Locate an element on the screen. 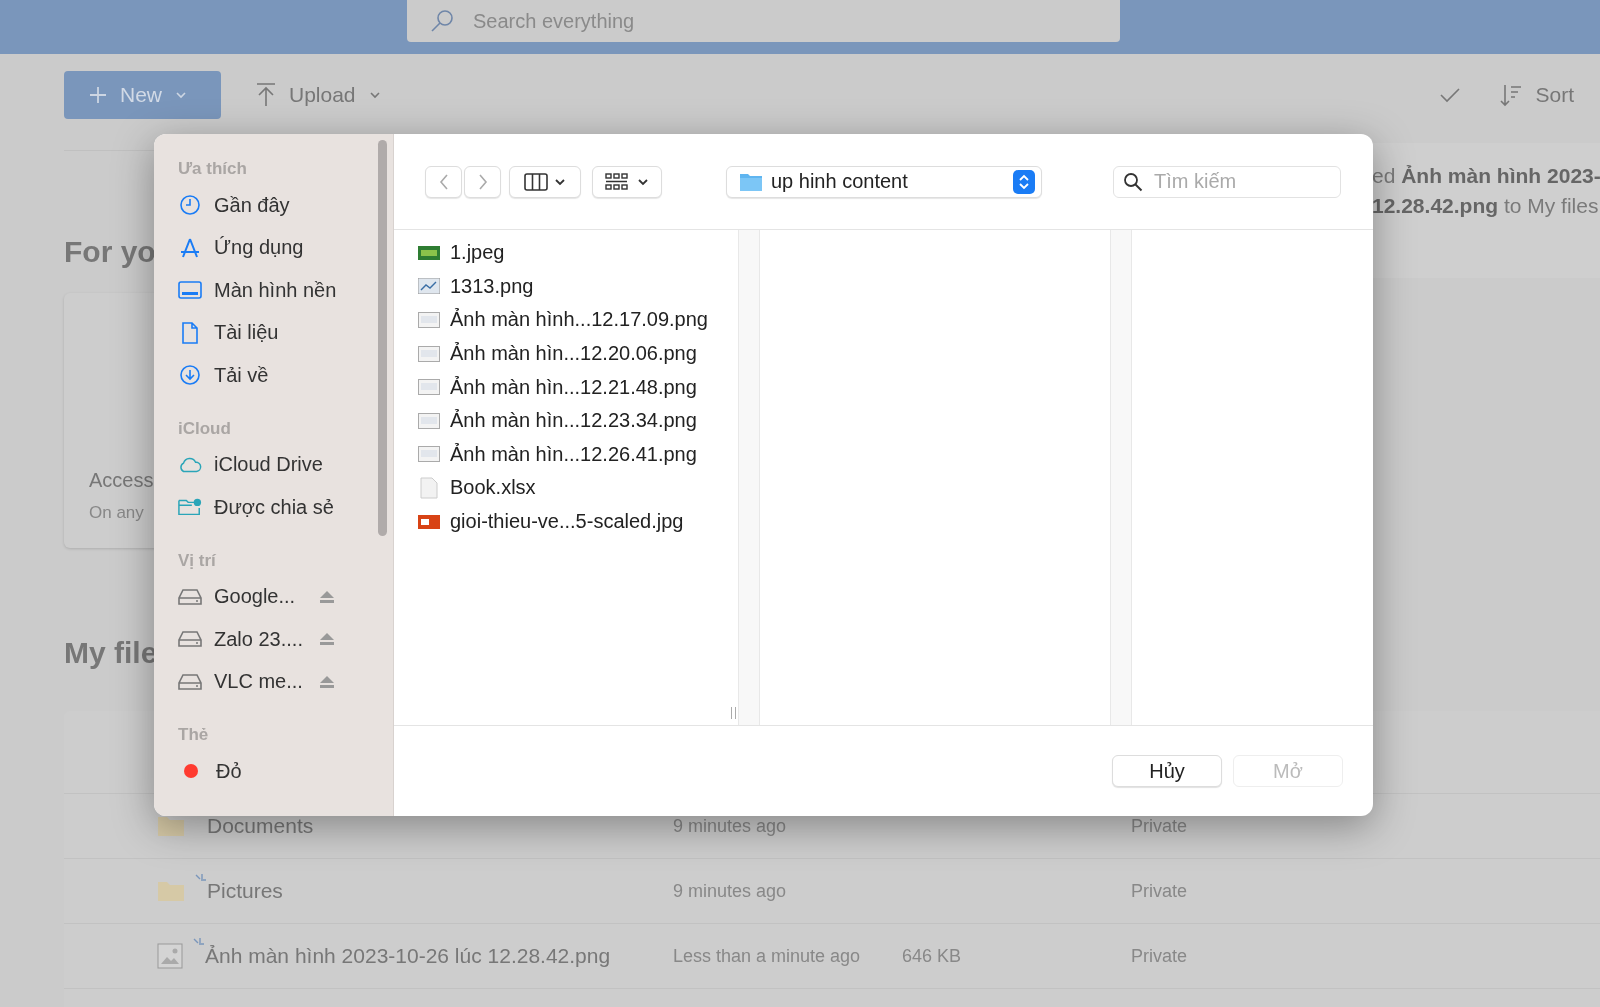  activity-text: 12.28.42.png to My files is located at coordinates (1485, 206).